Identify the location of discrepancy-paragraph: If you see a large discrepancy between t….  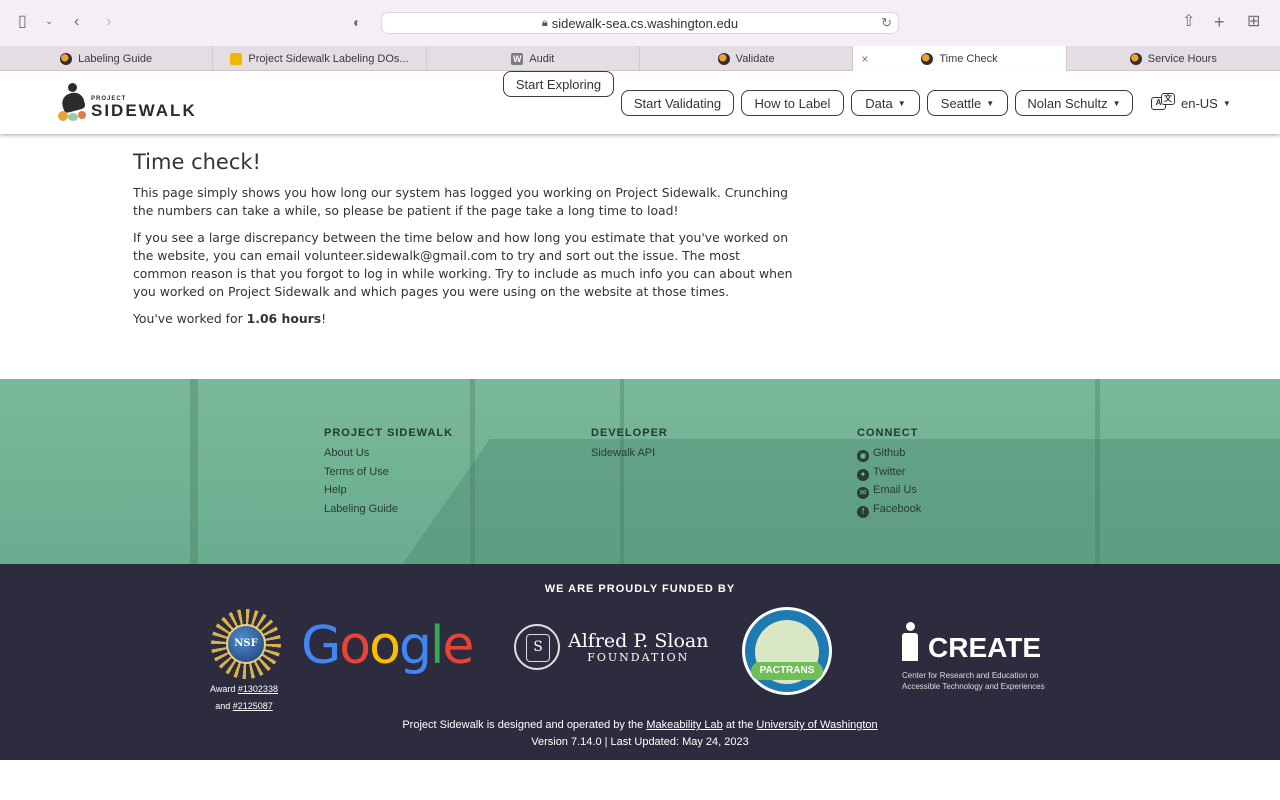
(463, 264).